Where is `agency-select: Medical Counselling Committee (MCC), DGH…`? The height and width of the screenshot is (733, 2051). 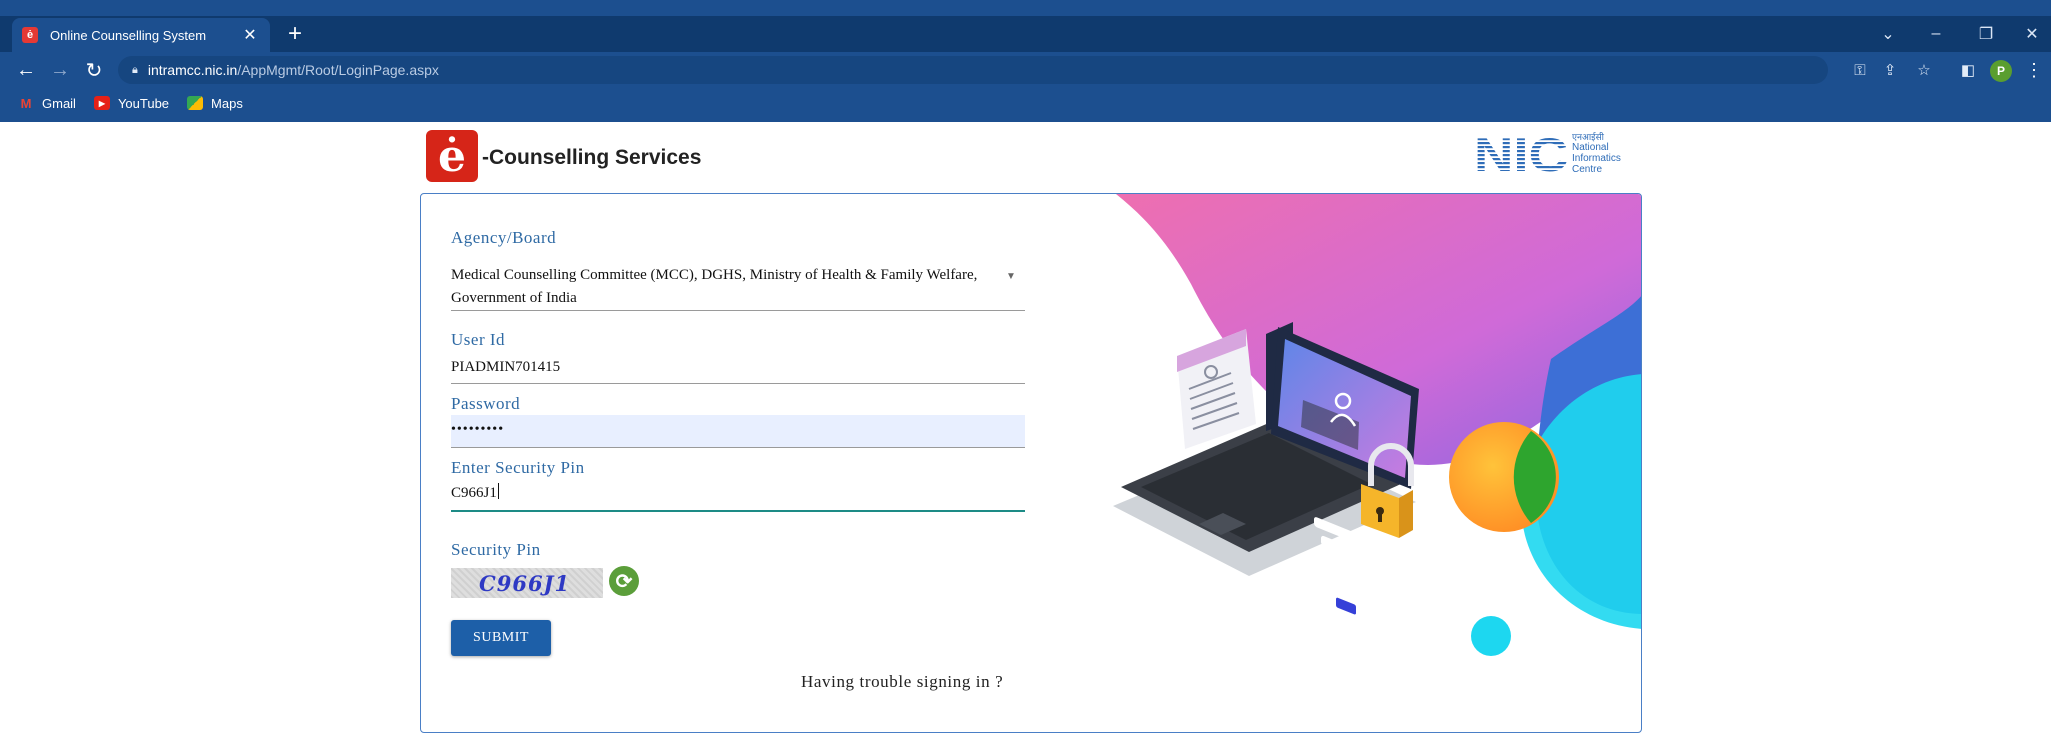 agency-select: Medical Counselling Committee (MCC), DGH… is located at coordinates (738, 287).